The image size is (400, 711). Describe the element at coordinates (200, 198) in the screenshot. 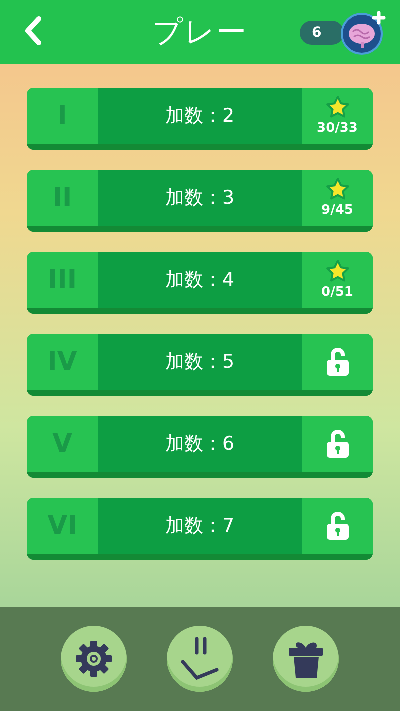

I see `level-label: 加数：3` at that location.